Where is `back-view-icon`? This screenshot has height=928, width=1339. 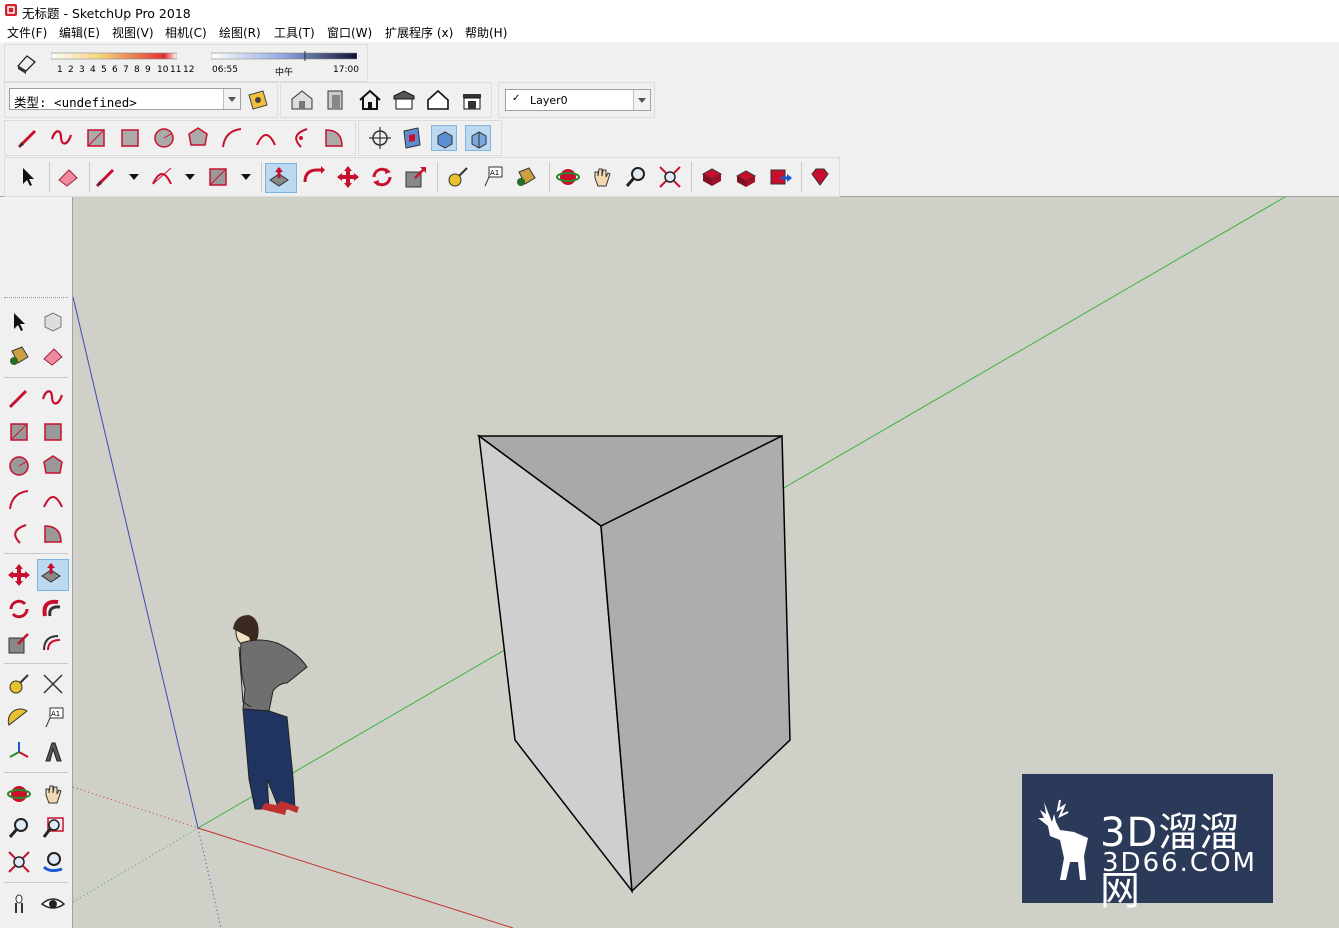 back-view-icon is located at coordinates (472, 100).